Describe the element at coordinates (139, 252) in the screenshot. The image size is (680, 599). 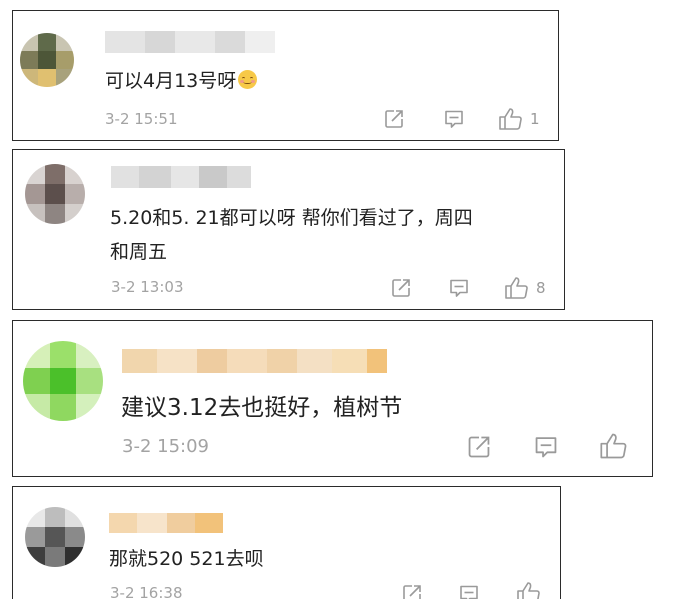
I see `comment-text-line-2: 和周五` at that location.